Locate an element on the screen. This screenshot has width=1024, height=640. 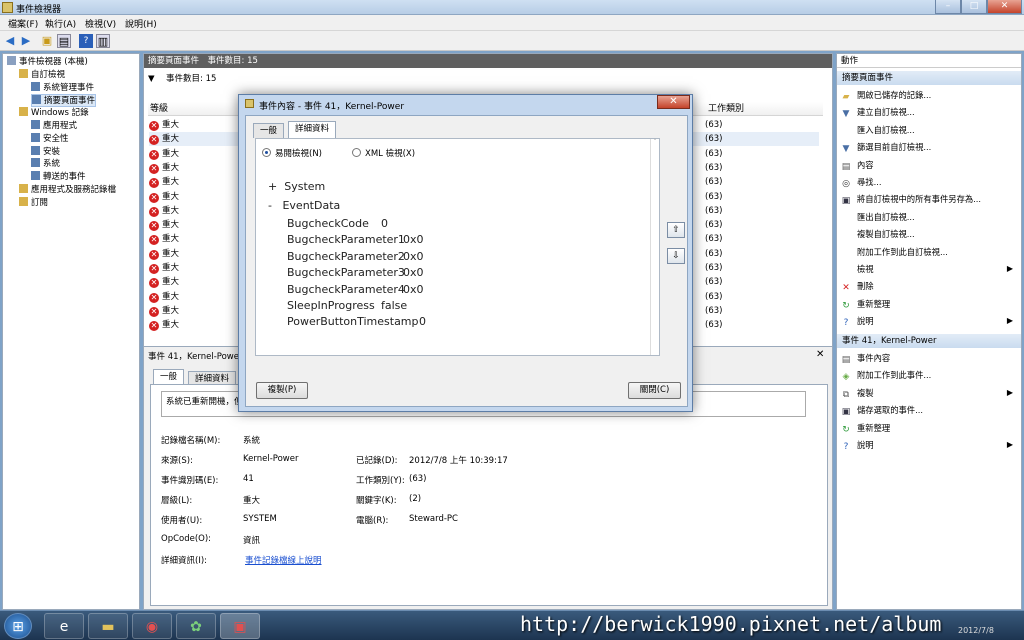
actions-section-event: 事件 41，Kernel-Power is located at coordinates (929, 341).